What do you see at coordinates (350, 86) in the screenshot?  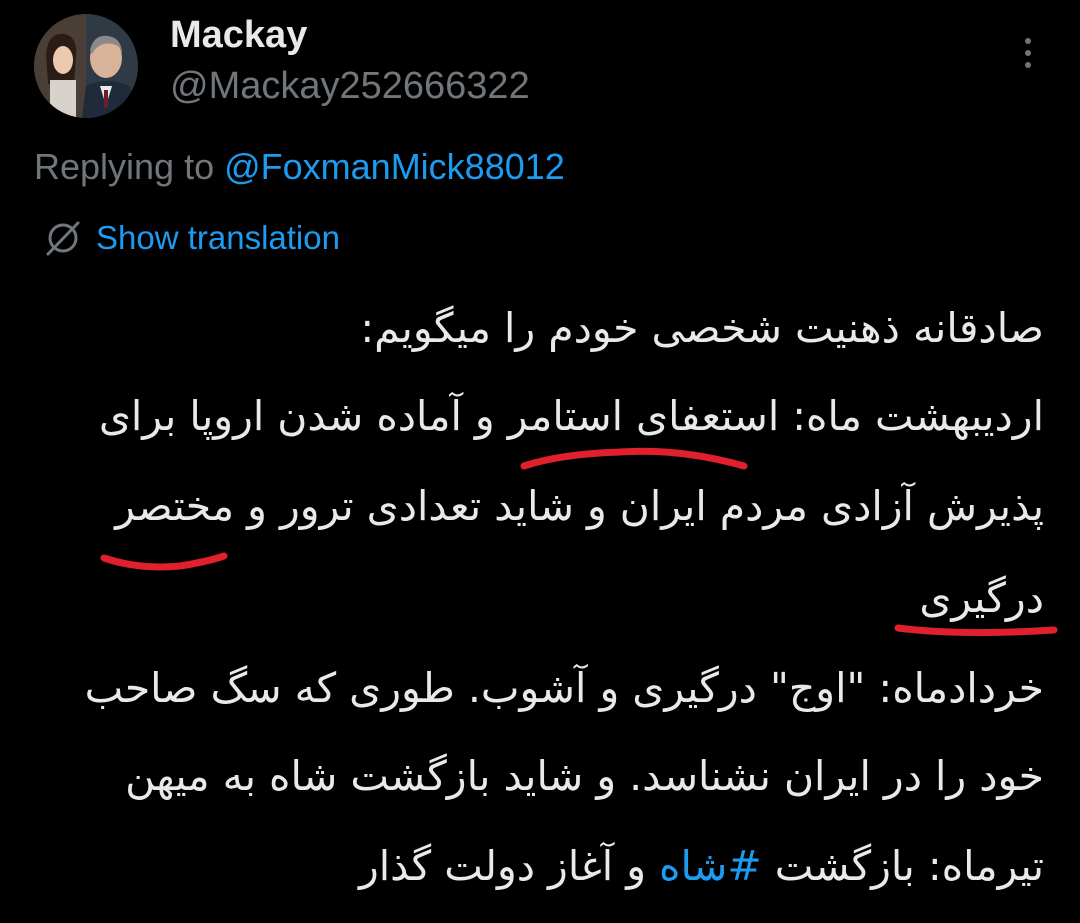 I see `user-handle: @Mackay252666322` at bounding box center [350, 86].